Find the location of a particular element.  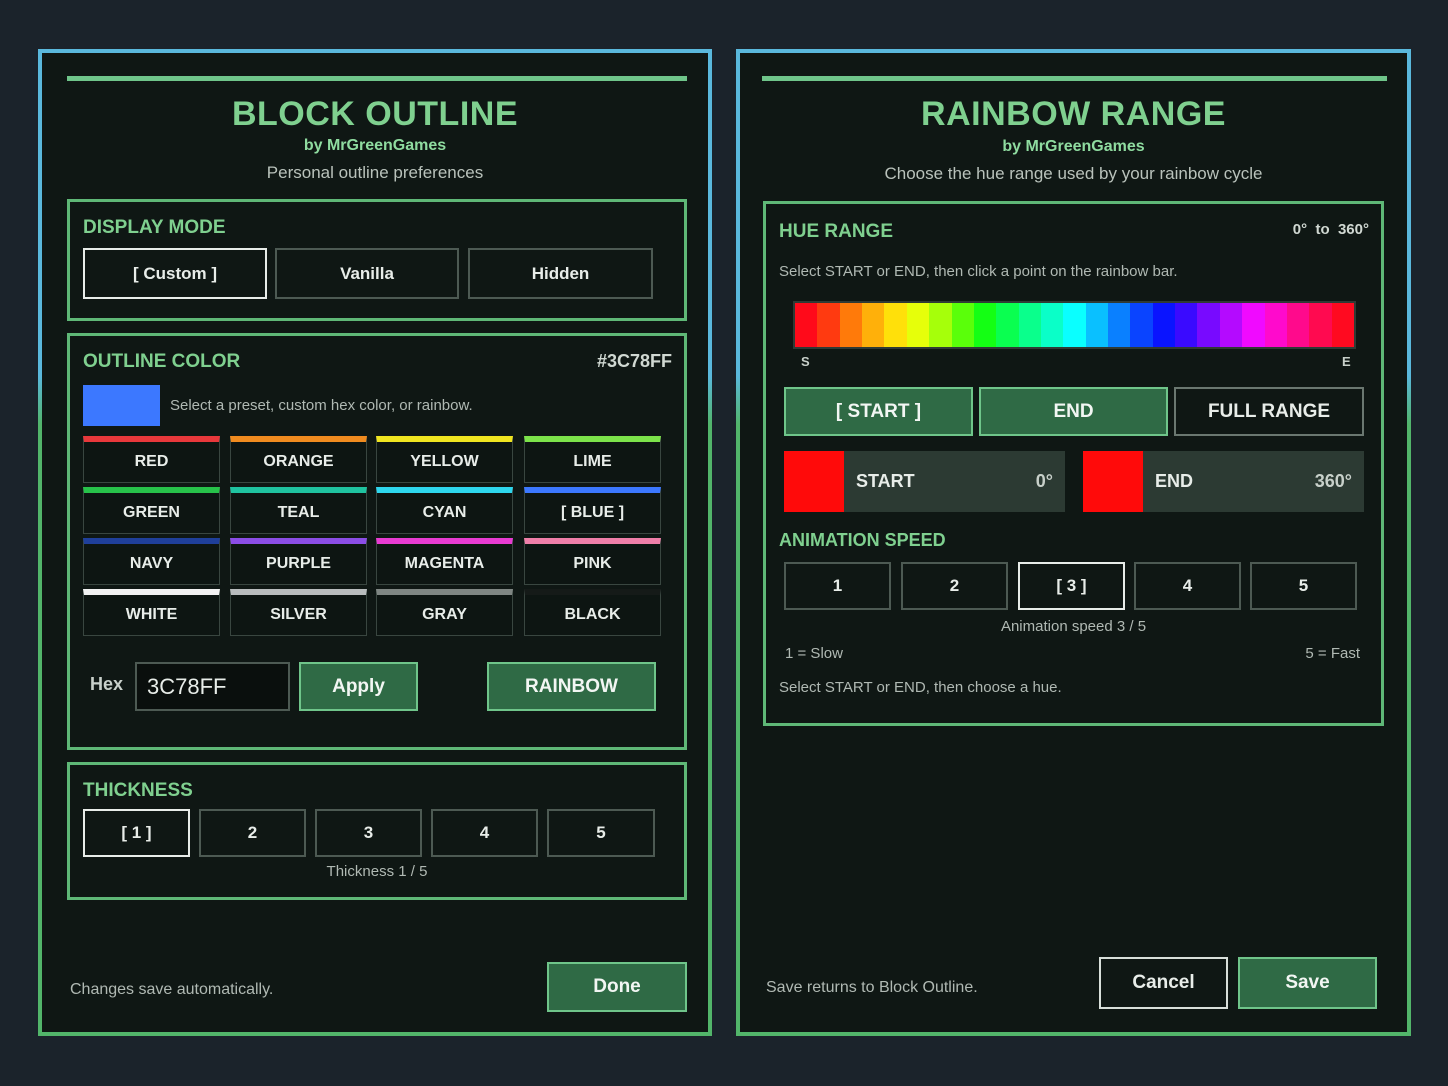

preset-red-button: RED is located at coordinates (151, 459).